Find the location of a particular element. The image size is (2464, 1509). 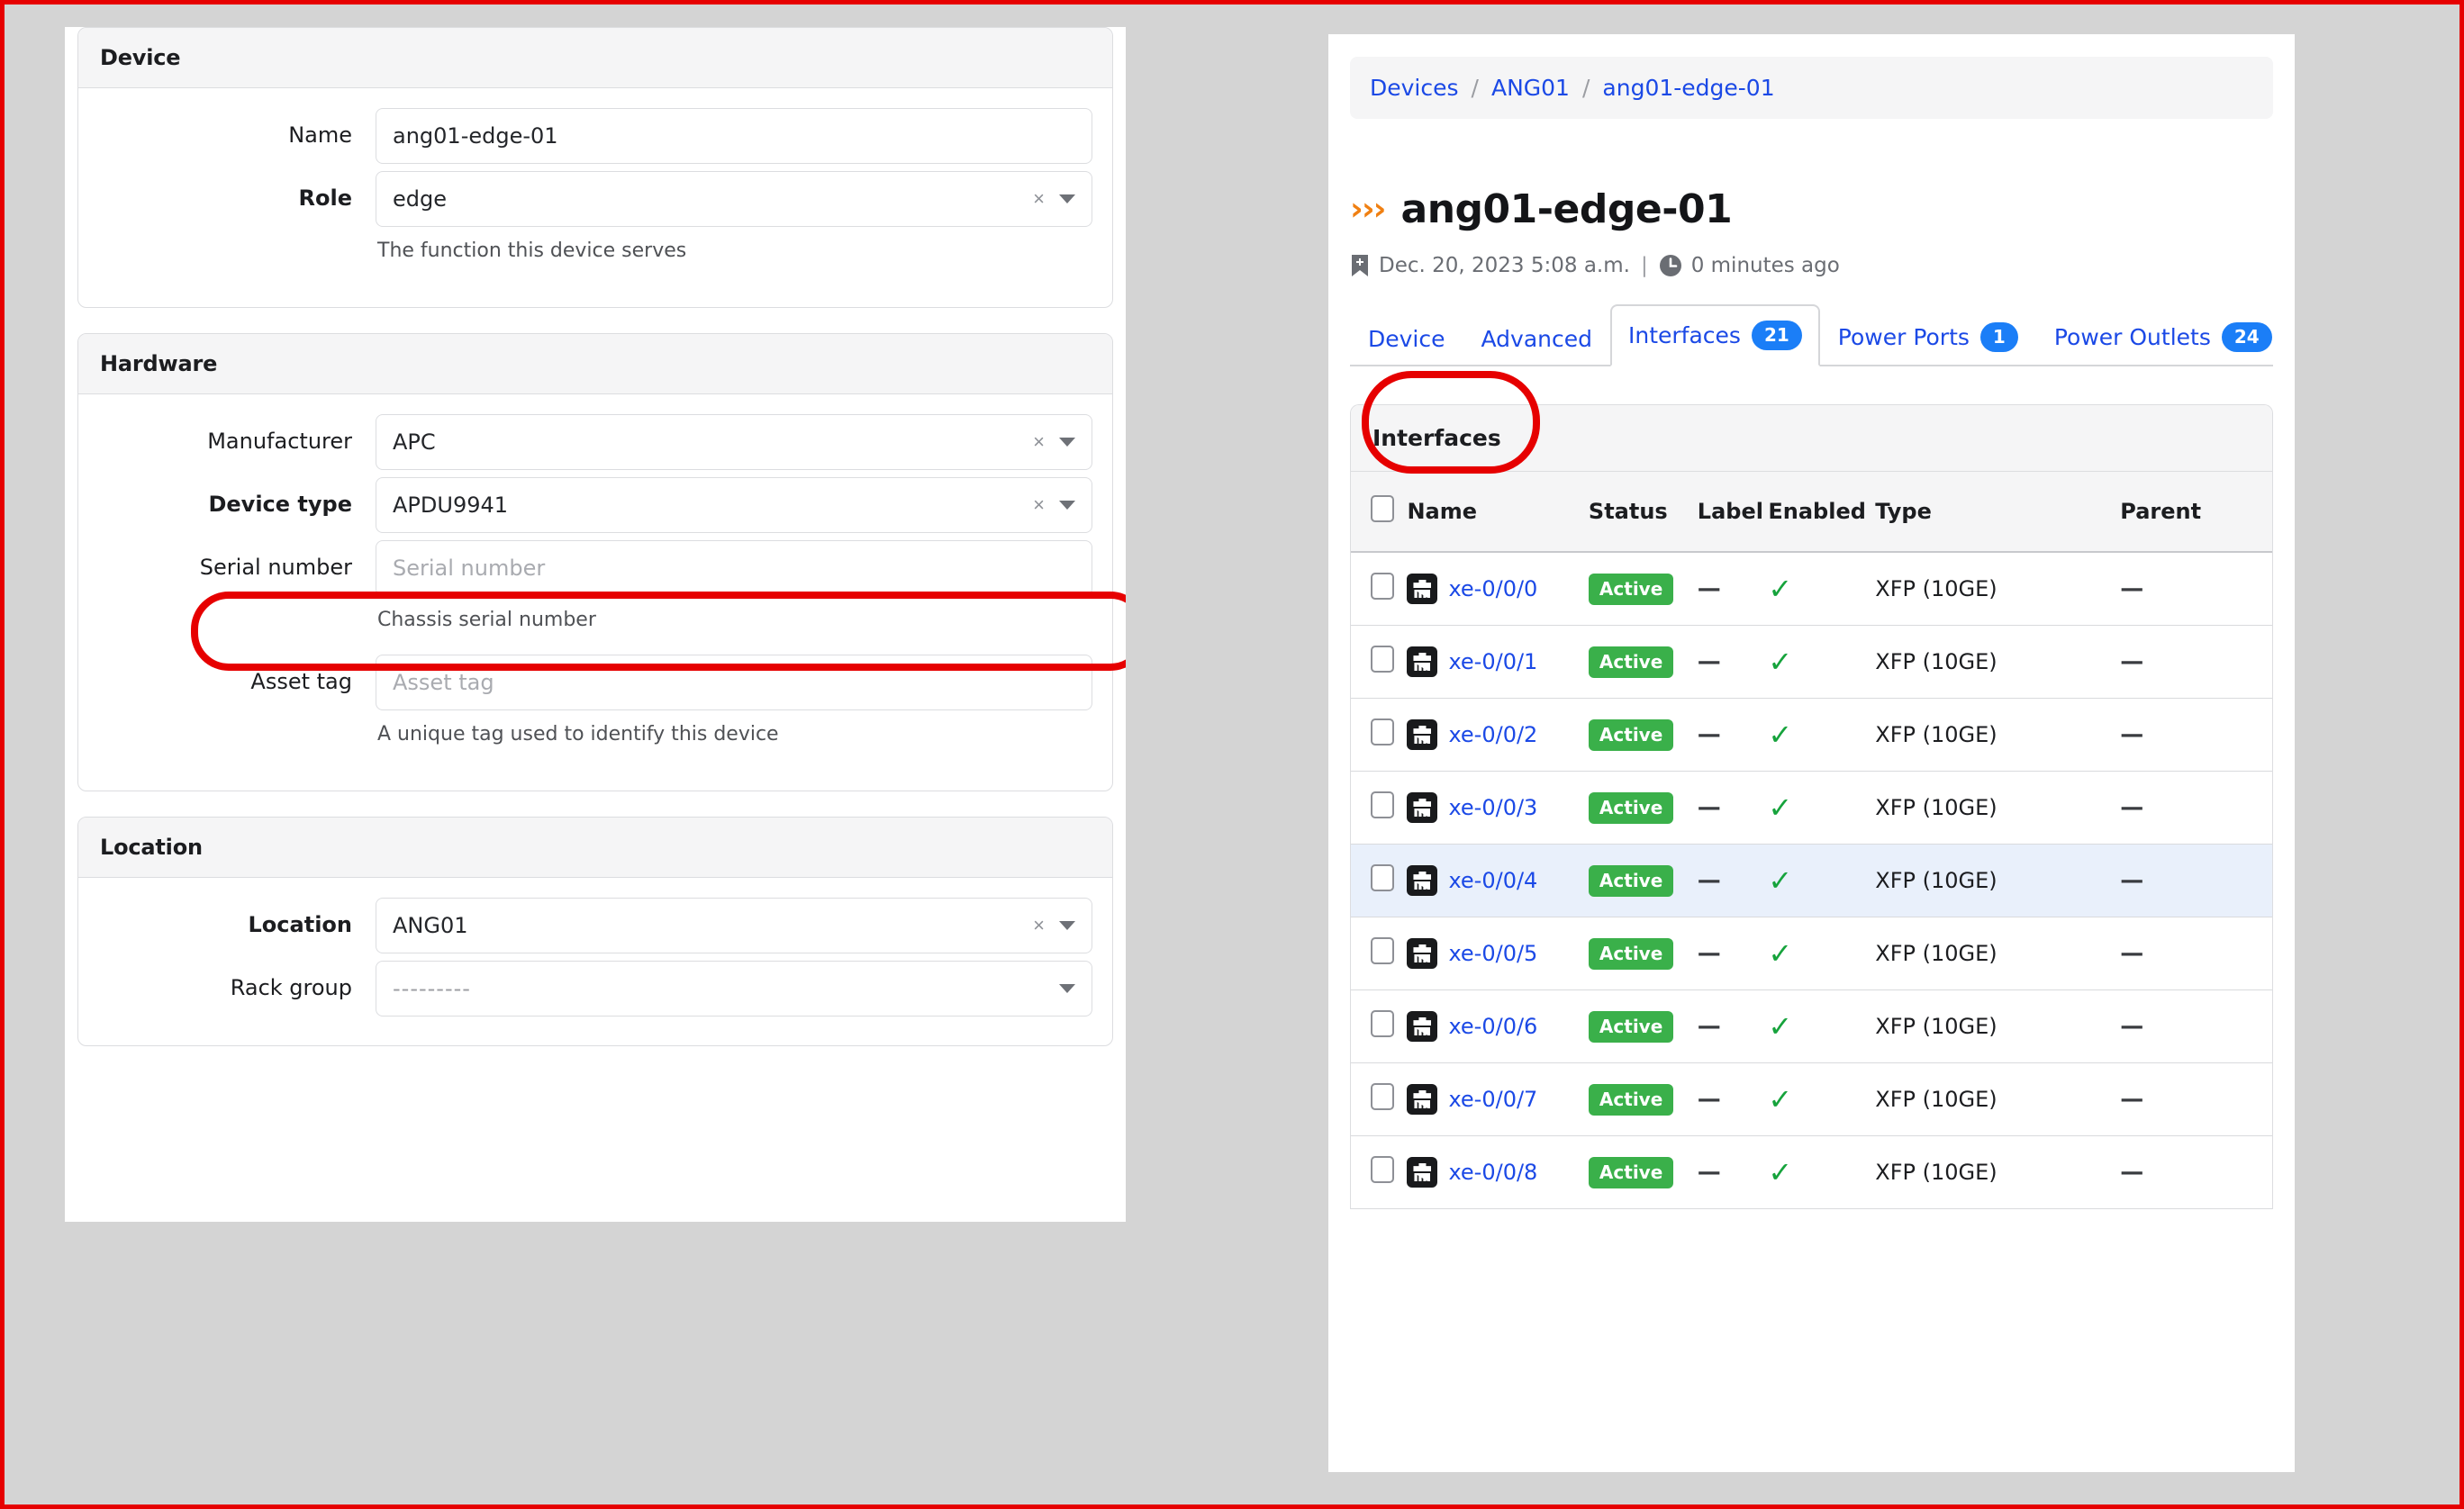

interface-link: xe-0/0/0 is located at coordinates (1492, 588).